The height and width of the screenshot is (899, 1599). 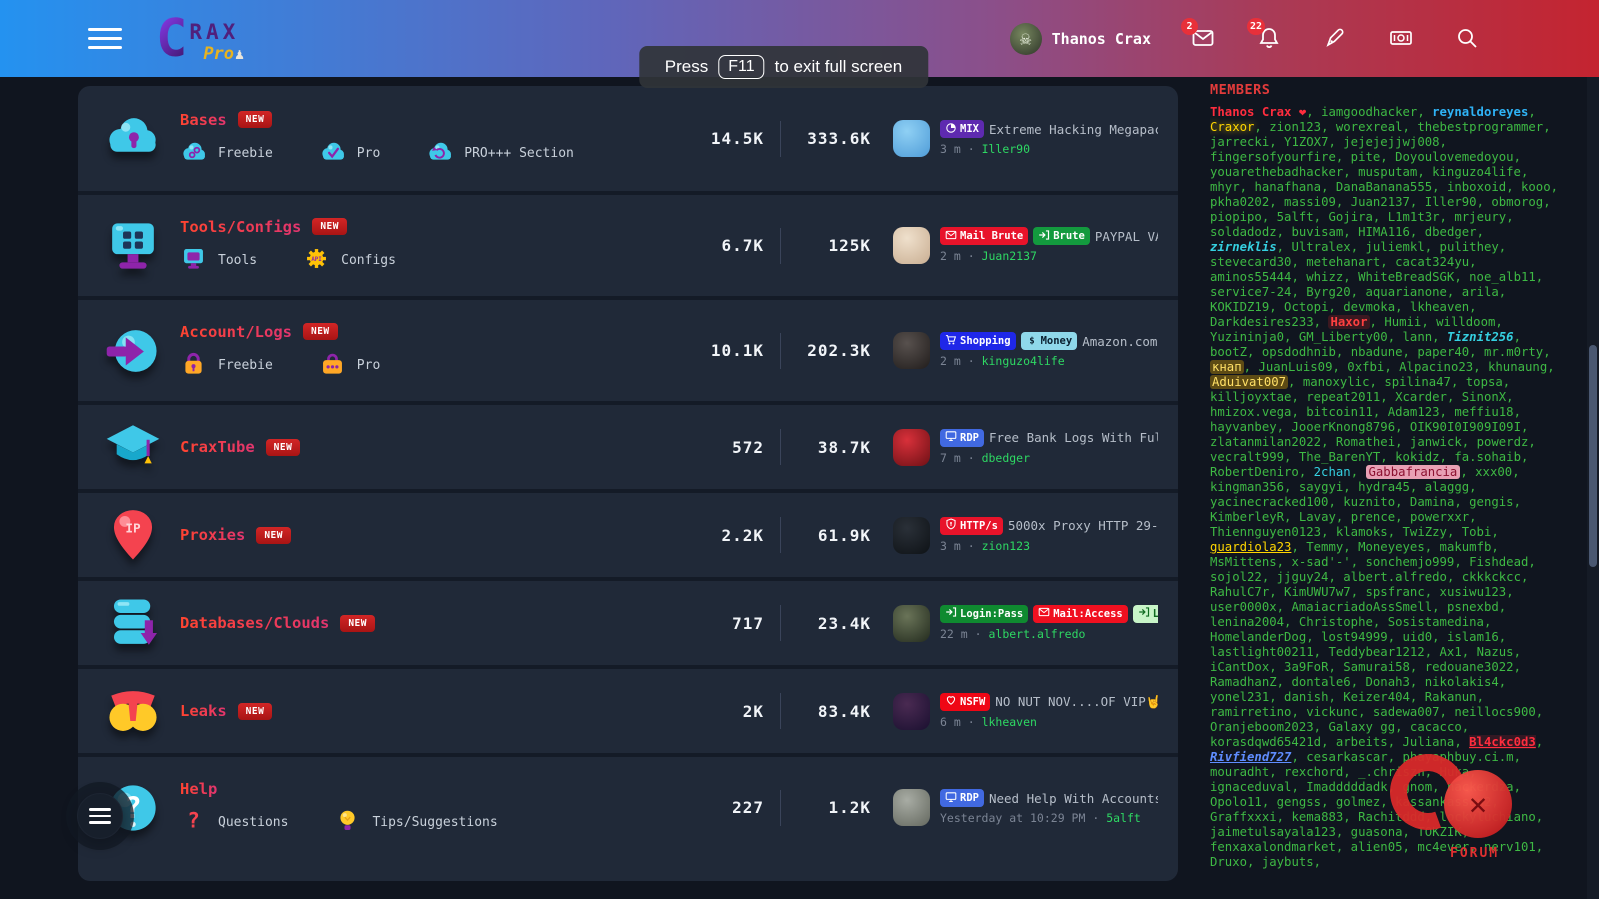 What do you see at coordinates (1036, 634) in the screenshot?
I see `latest-poster-name: albert.alfredo` at bounding box center [1036, 634].